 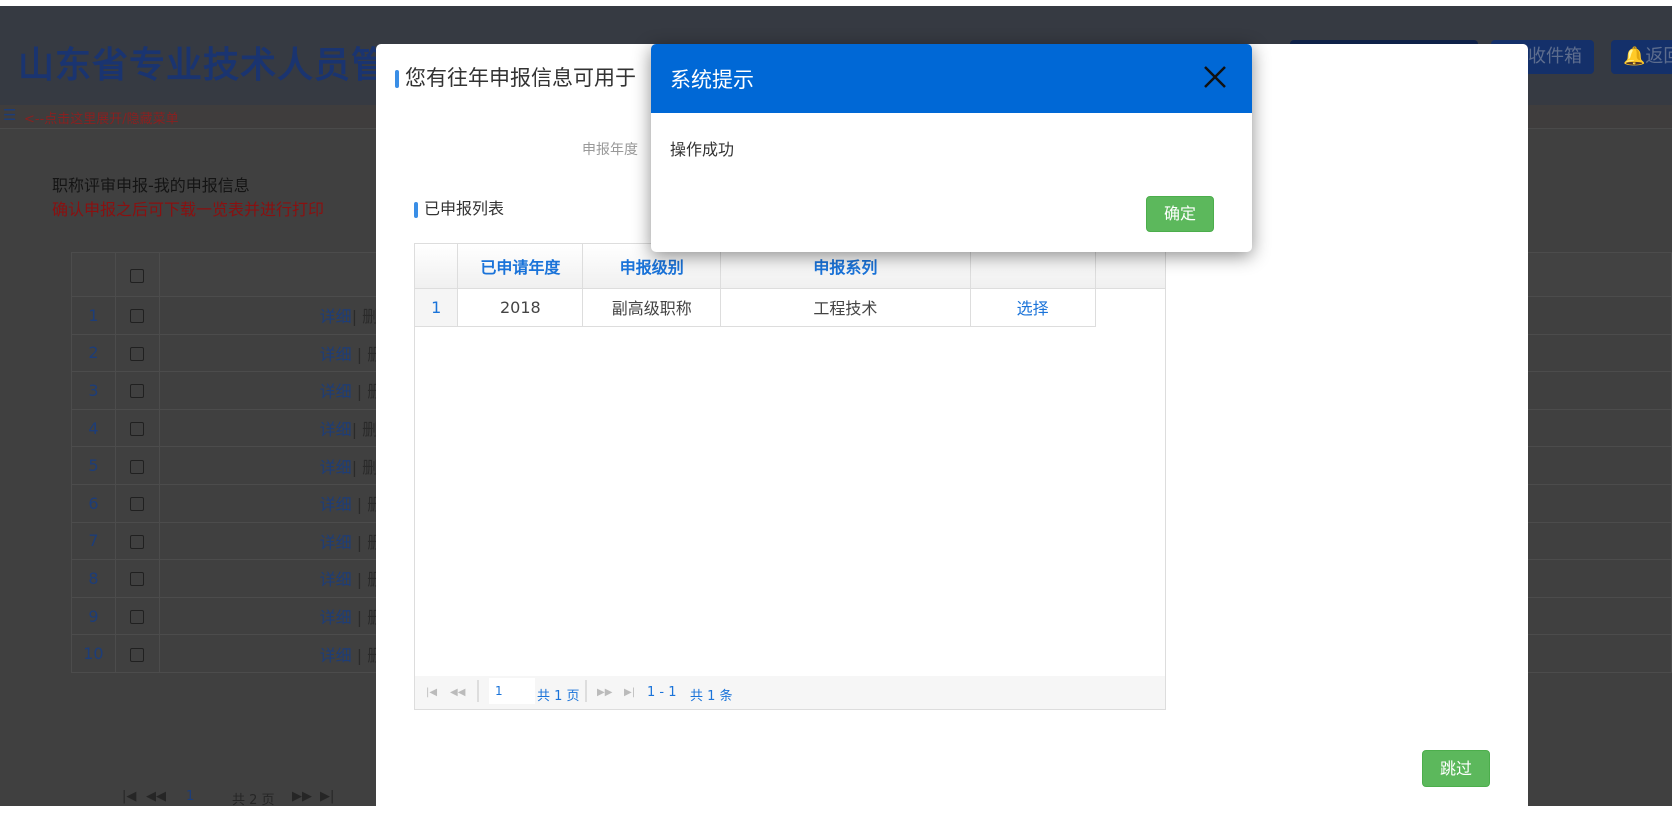 I want to click on page-note: 确认申报之后可下载一览表并进行打印, so click(x=188, y=209).